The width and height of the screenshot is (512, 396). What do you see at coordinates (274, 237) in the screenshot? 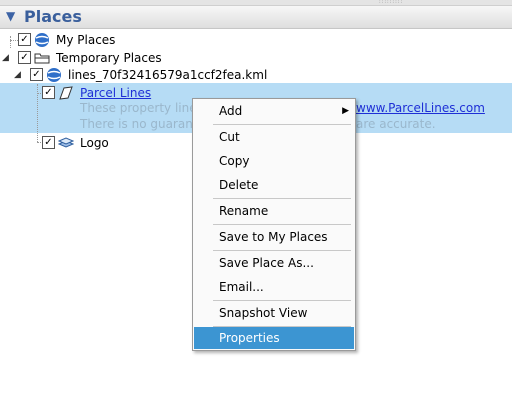
I see `menu-item-save-to-my-places: Save to My Places` at bounding box center [274, 237].